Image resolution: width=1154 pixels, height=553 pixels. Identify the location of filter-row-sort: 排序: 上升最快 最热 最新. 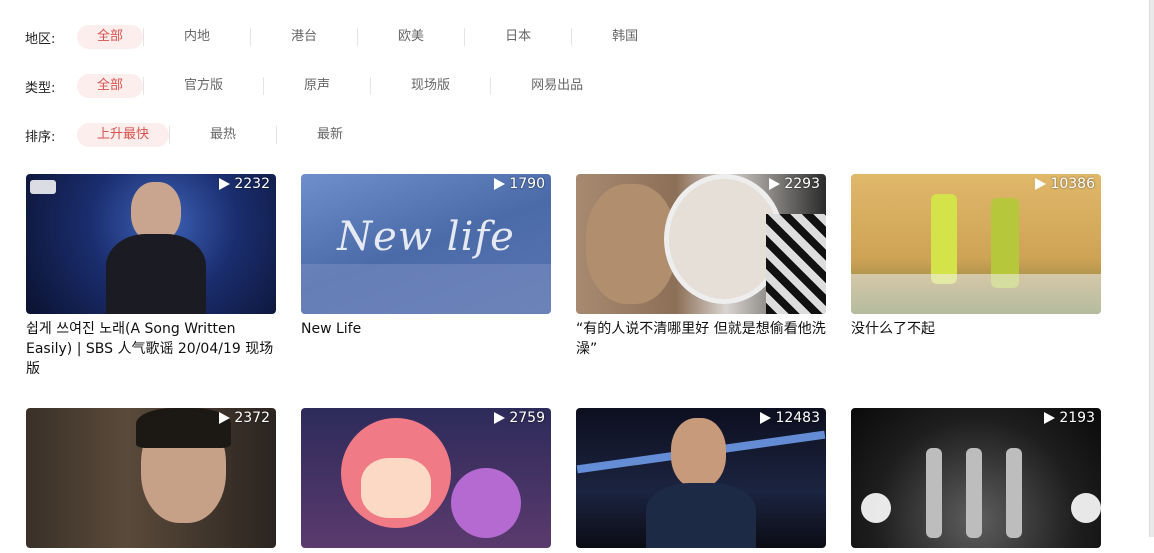
(204, 135).